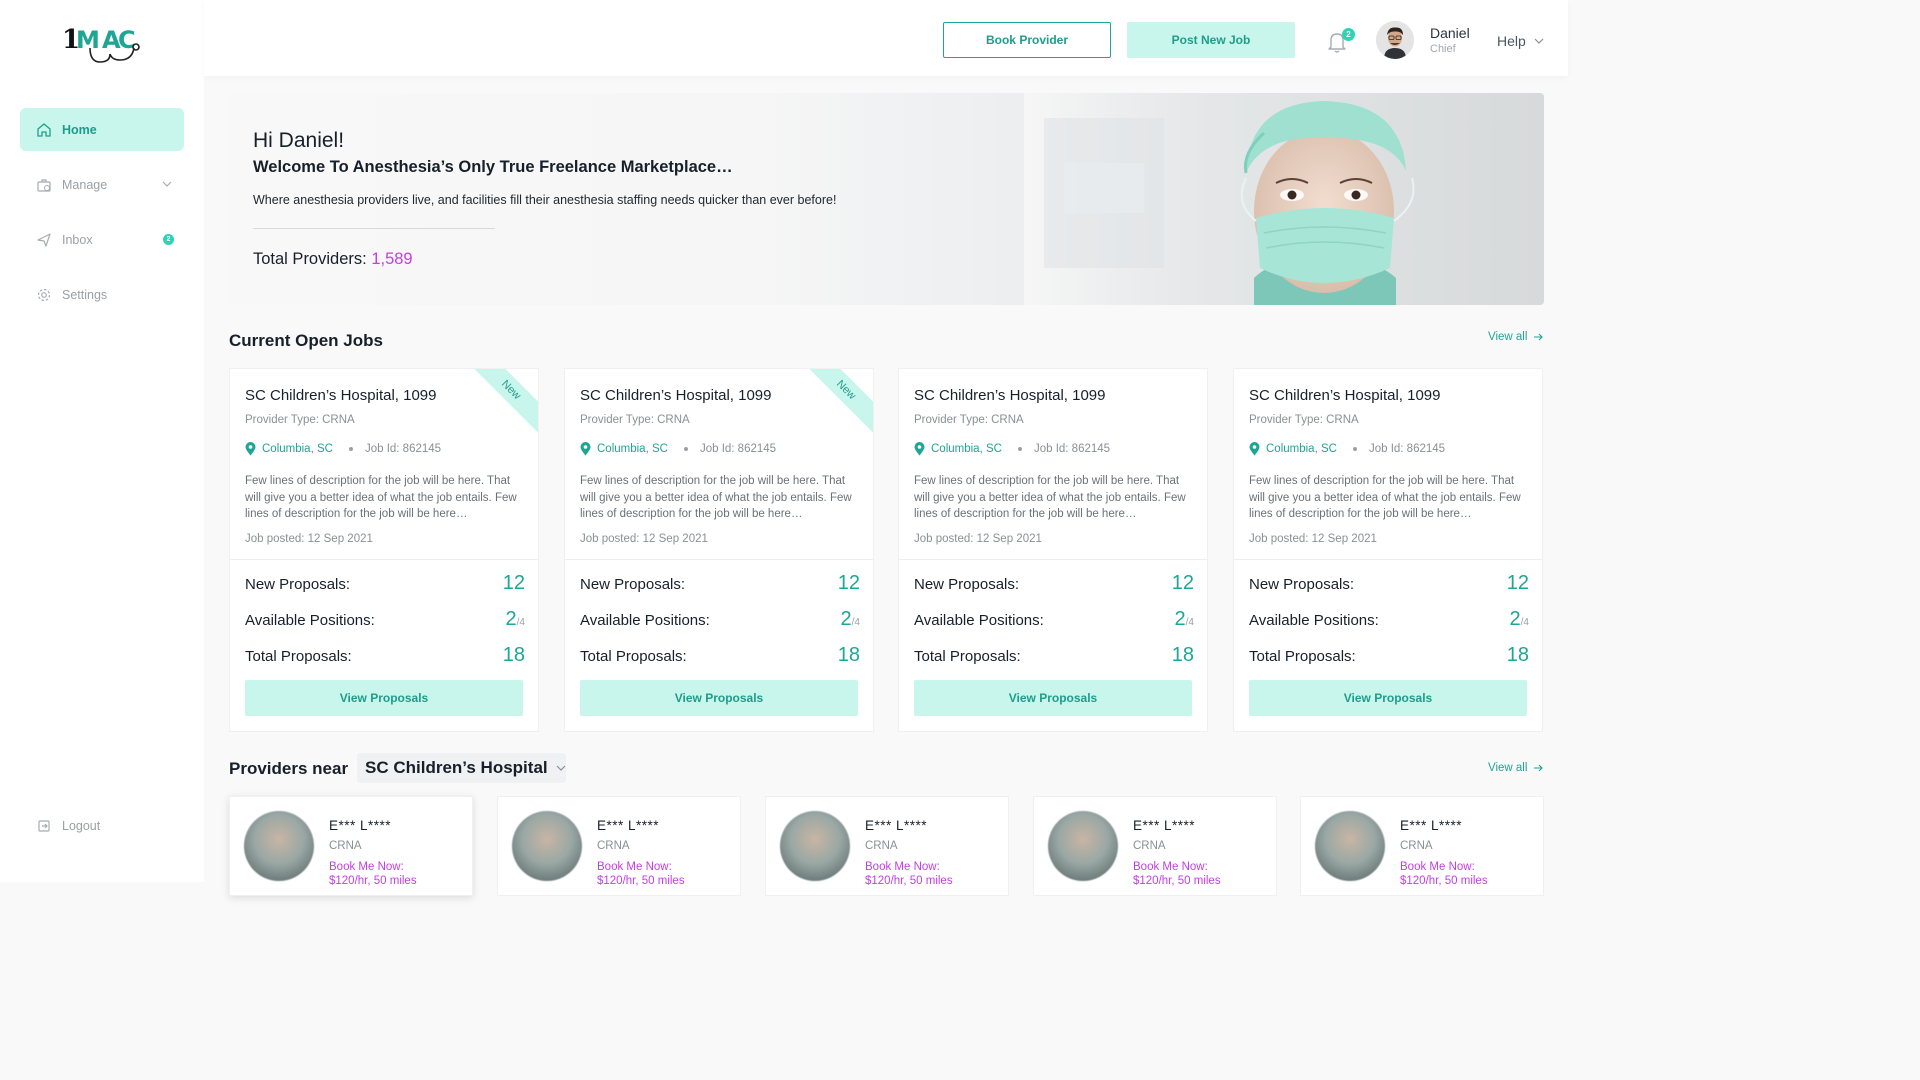 Image resolution: width=1920 pixels, height=1080 pixels. Describe the element at coordinates (44, 295) in the screenshot. I see `gear-icon` at that location.